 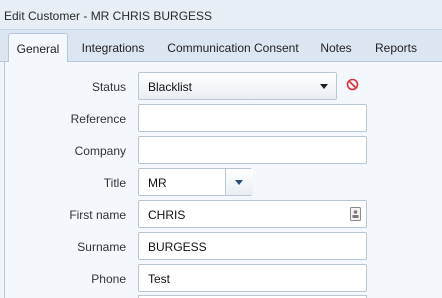 What do you see at coordinates (252, 118) in the screenshot?
I see `reference-input` at bounding box center [252, 118].